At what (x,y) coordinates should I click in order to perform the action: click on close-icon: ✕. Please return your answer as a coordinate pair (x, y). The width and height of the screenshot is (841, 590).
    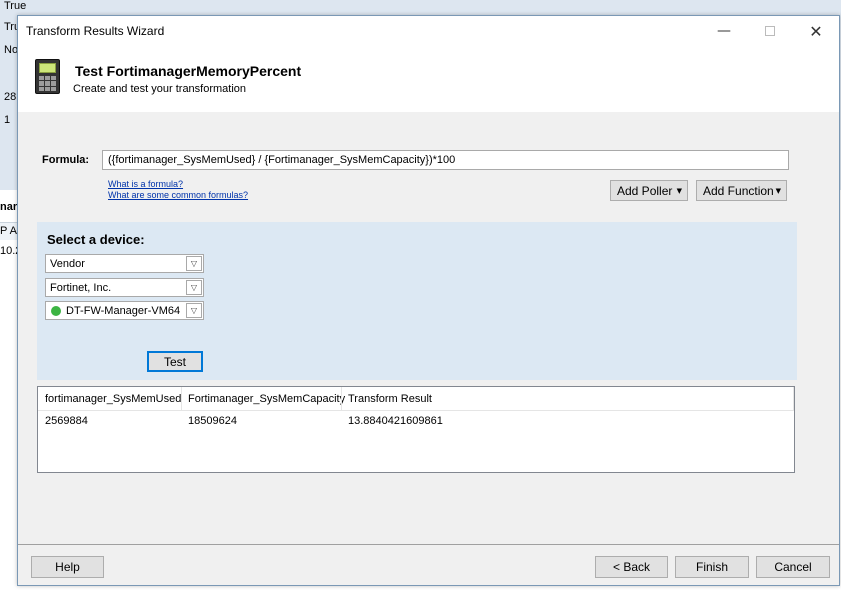
    Looking at the image, I should click on (816, 31).